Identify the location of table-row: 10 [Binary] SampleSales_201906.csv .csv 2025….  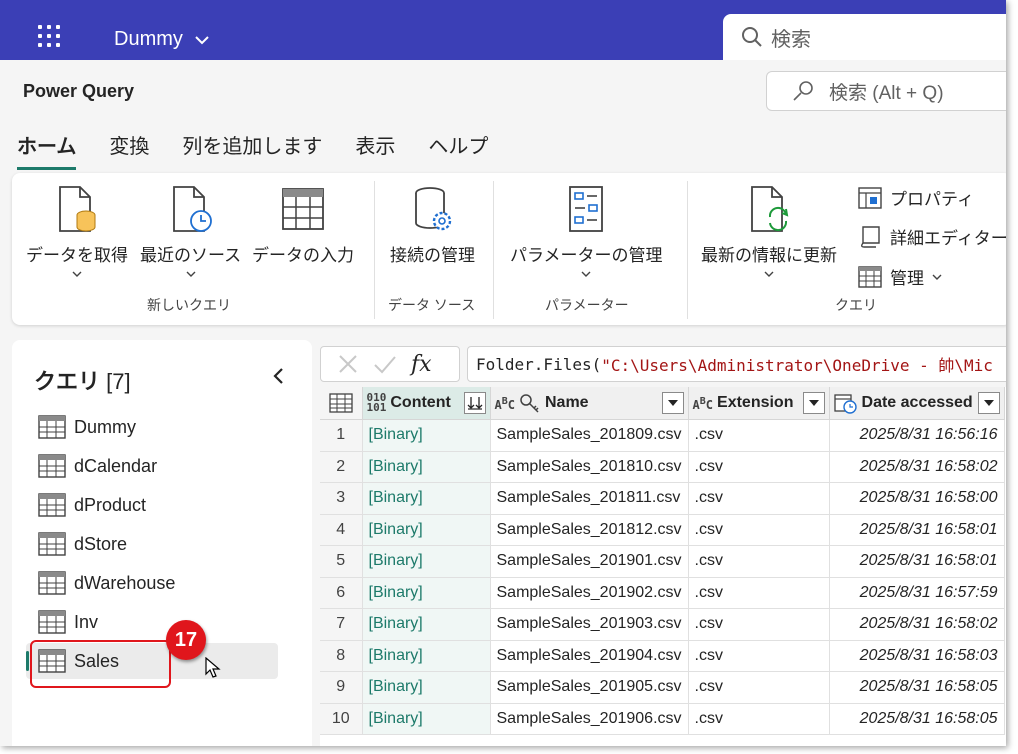
(662, 719).